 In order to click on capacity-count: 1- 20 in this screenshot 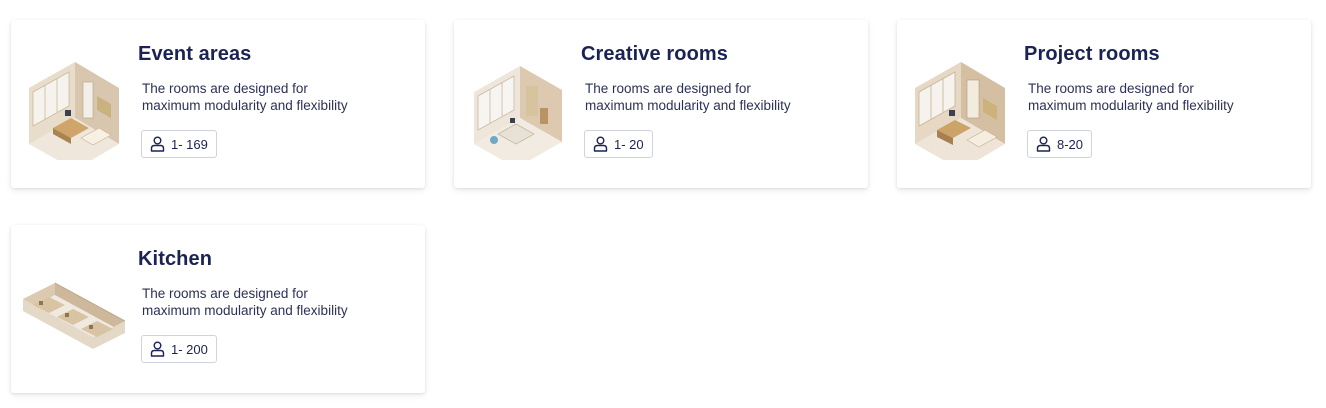, I will do `click(629, 144)`.